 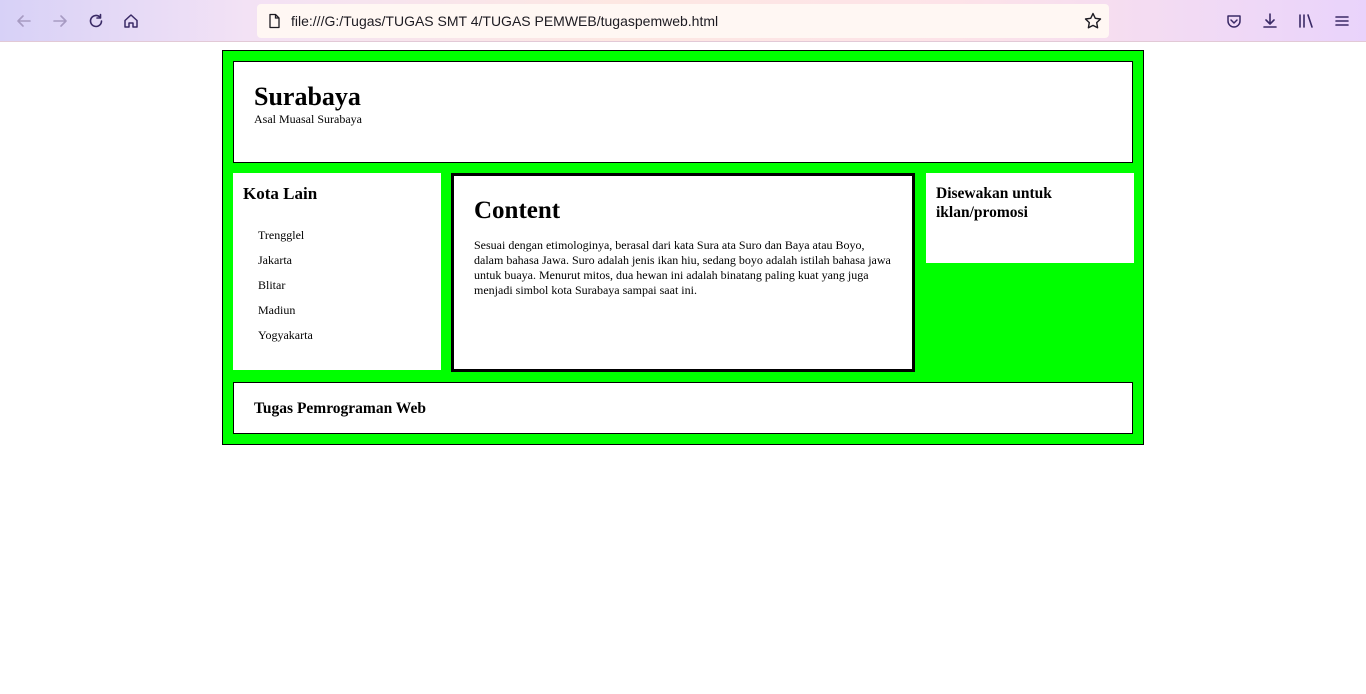 What do you see at coordinates (131, 21) in the screenshot?
I see `home-icon` at bounding box center [131, 21].